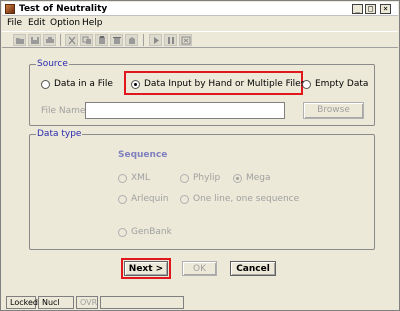 This screenshot has width=400, height=311. Describe the element at coordinates (151, 232) in the screenshot. I see `radio-label: GenBank` at that location.